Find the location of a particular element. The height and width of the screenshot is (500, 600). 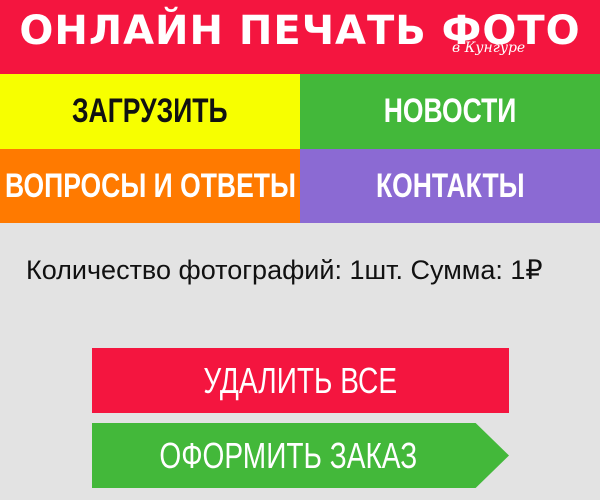

nav-upload: ЗАГРУЗИТЬ is located at coordinates (150, 111).